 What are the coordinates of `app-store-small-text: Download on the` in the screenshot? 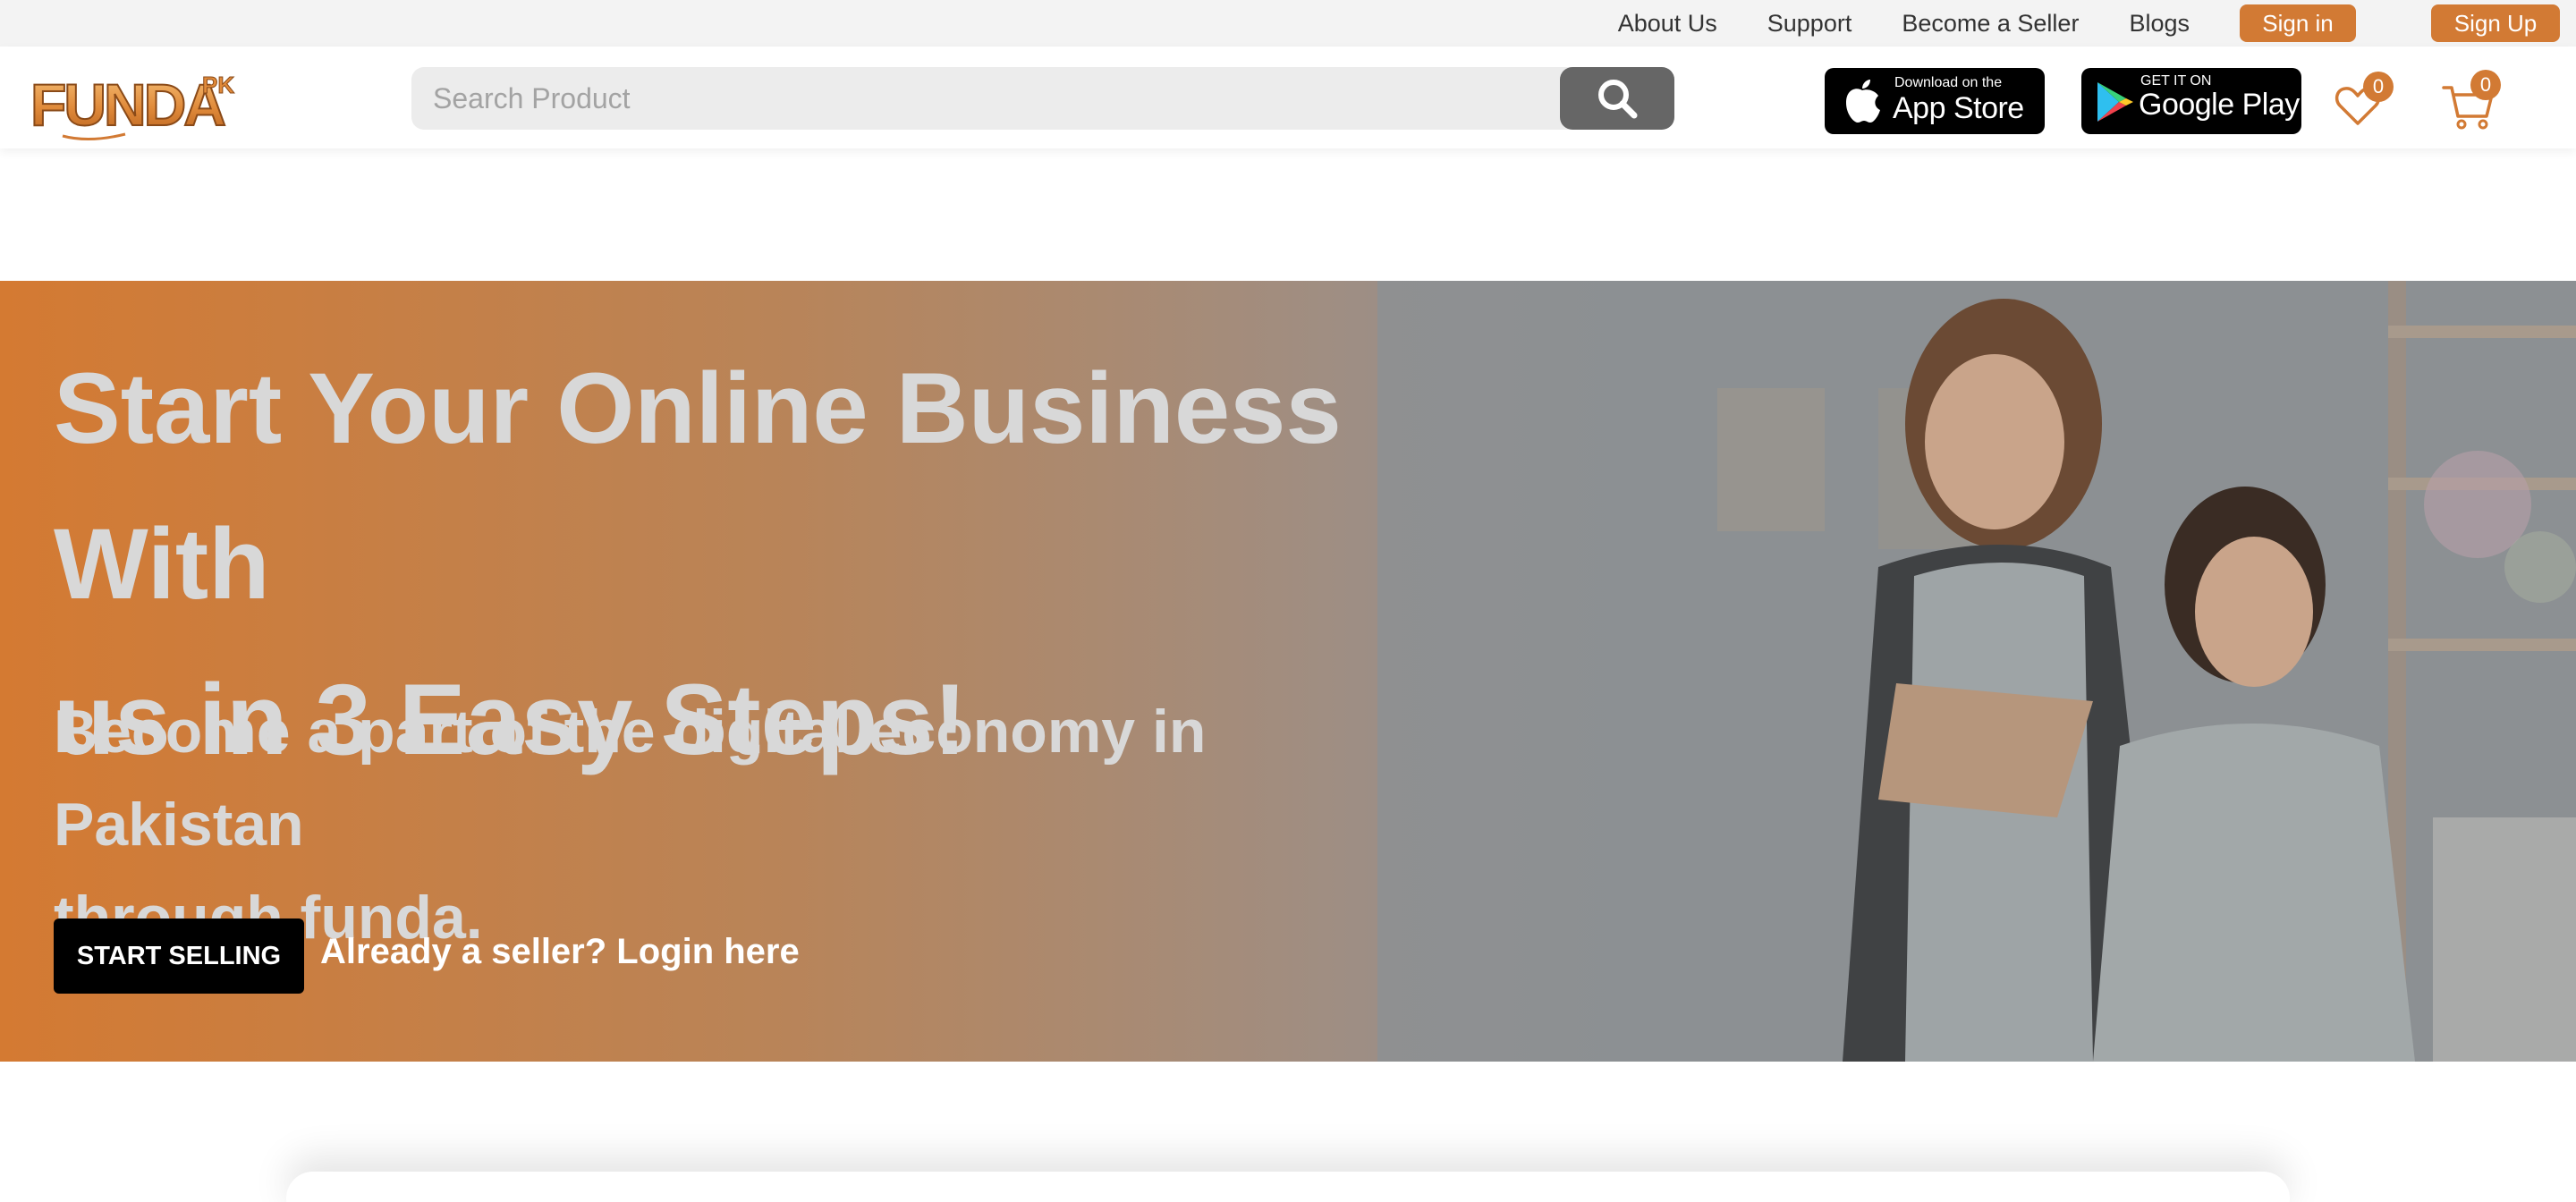 It's located at (1948, 82).